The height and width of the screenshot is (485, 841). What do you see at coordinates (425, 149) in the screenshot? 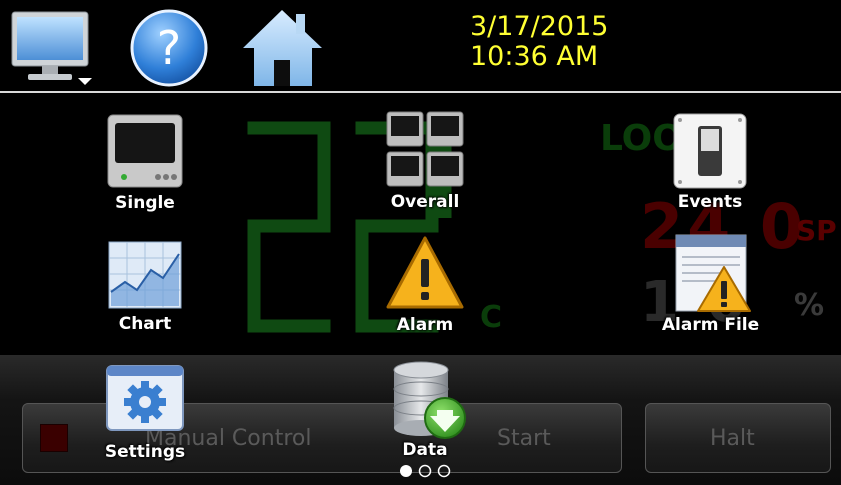
I see `overall-loops-icon` at bounding box center [425, 149].